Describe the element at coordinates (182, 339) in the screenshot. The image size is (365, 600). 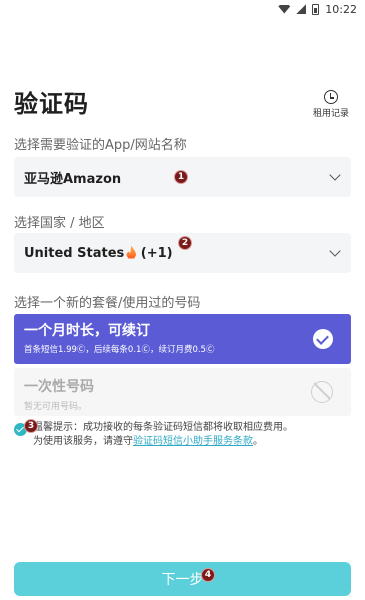
I see `plan-option-monthly: 一个月时长，可续订 首条短信1.99Ⓒ，后续每条0.1Ⓒ，续订月费0.5Ⓒ` at that location.